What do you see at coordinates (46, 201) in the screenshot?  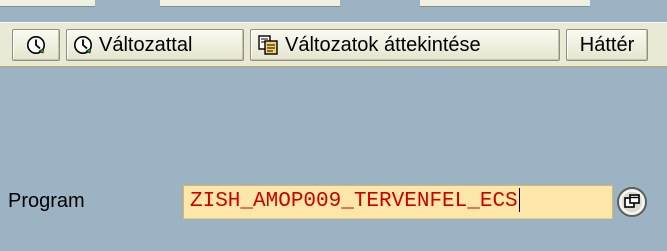 I see `program-label: Program` at bounding box center [46, 201].